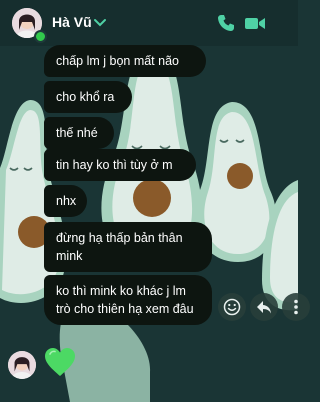 The image size is (320, 402). I want to click on message-bubble: cho khổ ra, so click(88, 97).